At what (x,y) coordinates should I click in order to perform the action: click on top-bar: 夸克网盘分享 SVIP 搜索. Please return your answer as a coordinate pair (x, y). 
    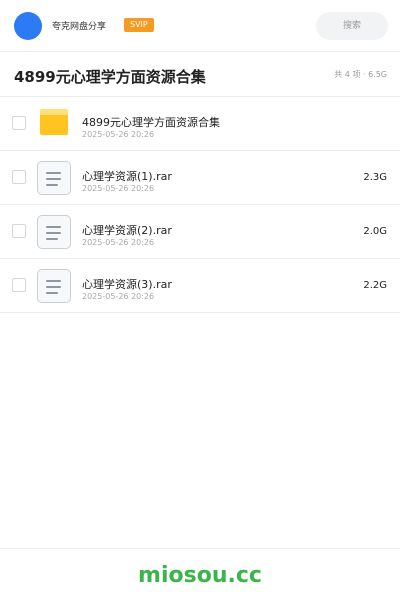
    Looking at the image, I should click on (200, 26).